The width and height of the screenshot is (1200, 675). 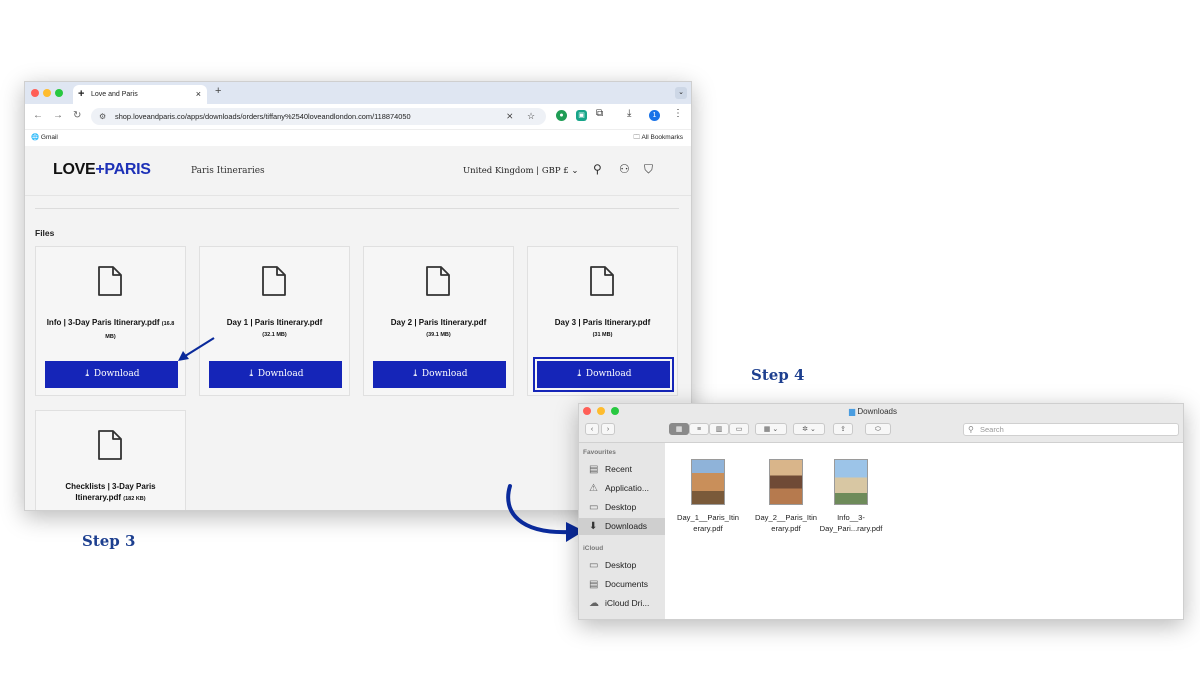 I want to click on reload-icon: ↻, so click(x=77, y=115).